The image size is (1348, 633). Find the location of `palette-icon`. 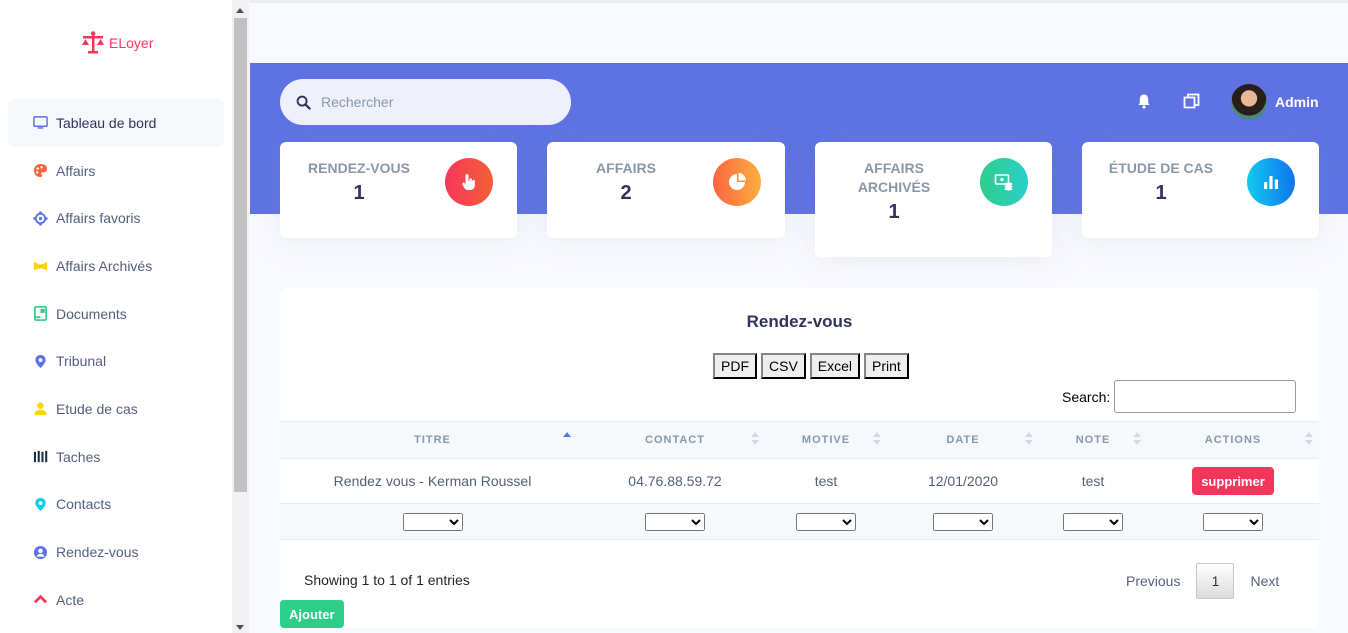

palette-icon is located at coordinates (40, 171).